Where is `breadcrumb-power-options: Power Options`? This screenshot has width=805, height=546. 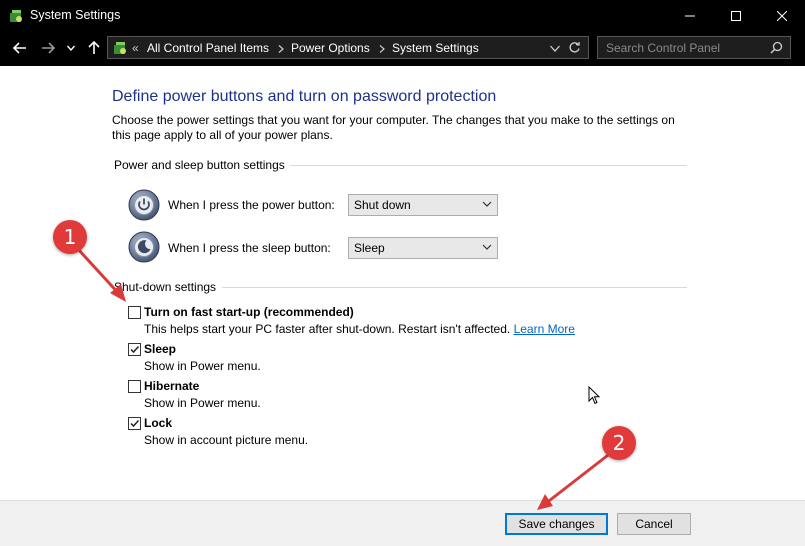 breadcrumb-power-options: Power Options is located at coordinates (330, 48).